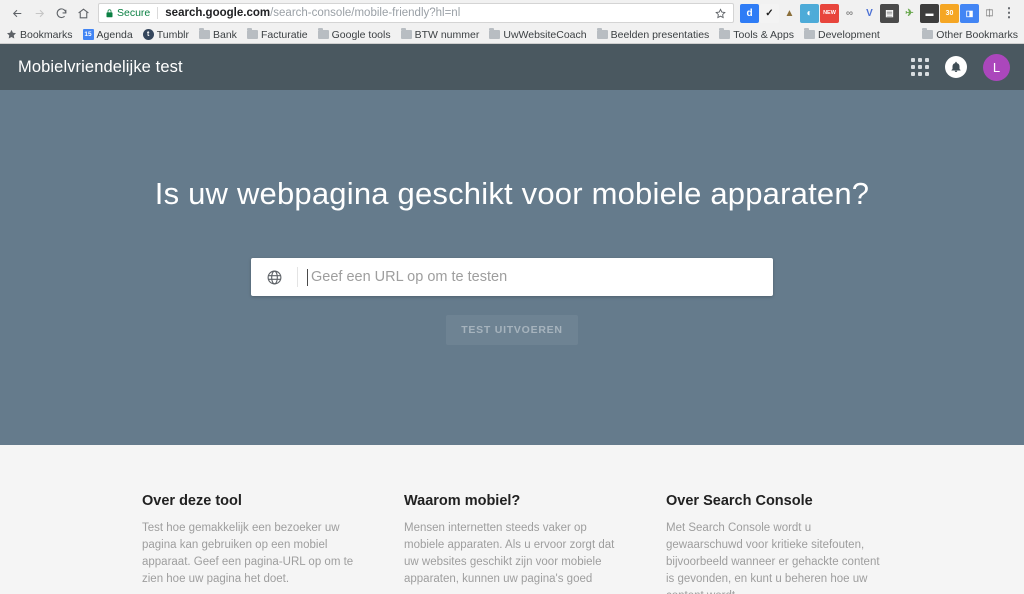 The height and width of the screenshot is (594, 1024). Describe the element at coordinates (660, 34) in the screenshot. I see `bookmark-label: Beelden presentaties` at that location.